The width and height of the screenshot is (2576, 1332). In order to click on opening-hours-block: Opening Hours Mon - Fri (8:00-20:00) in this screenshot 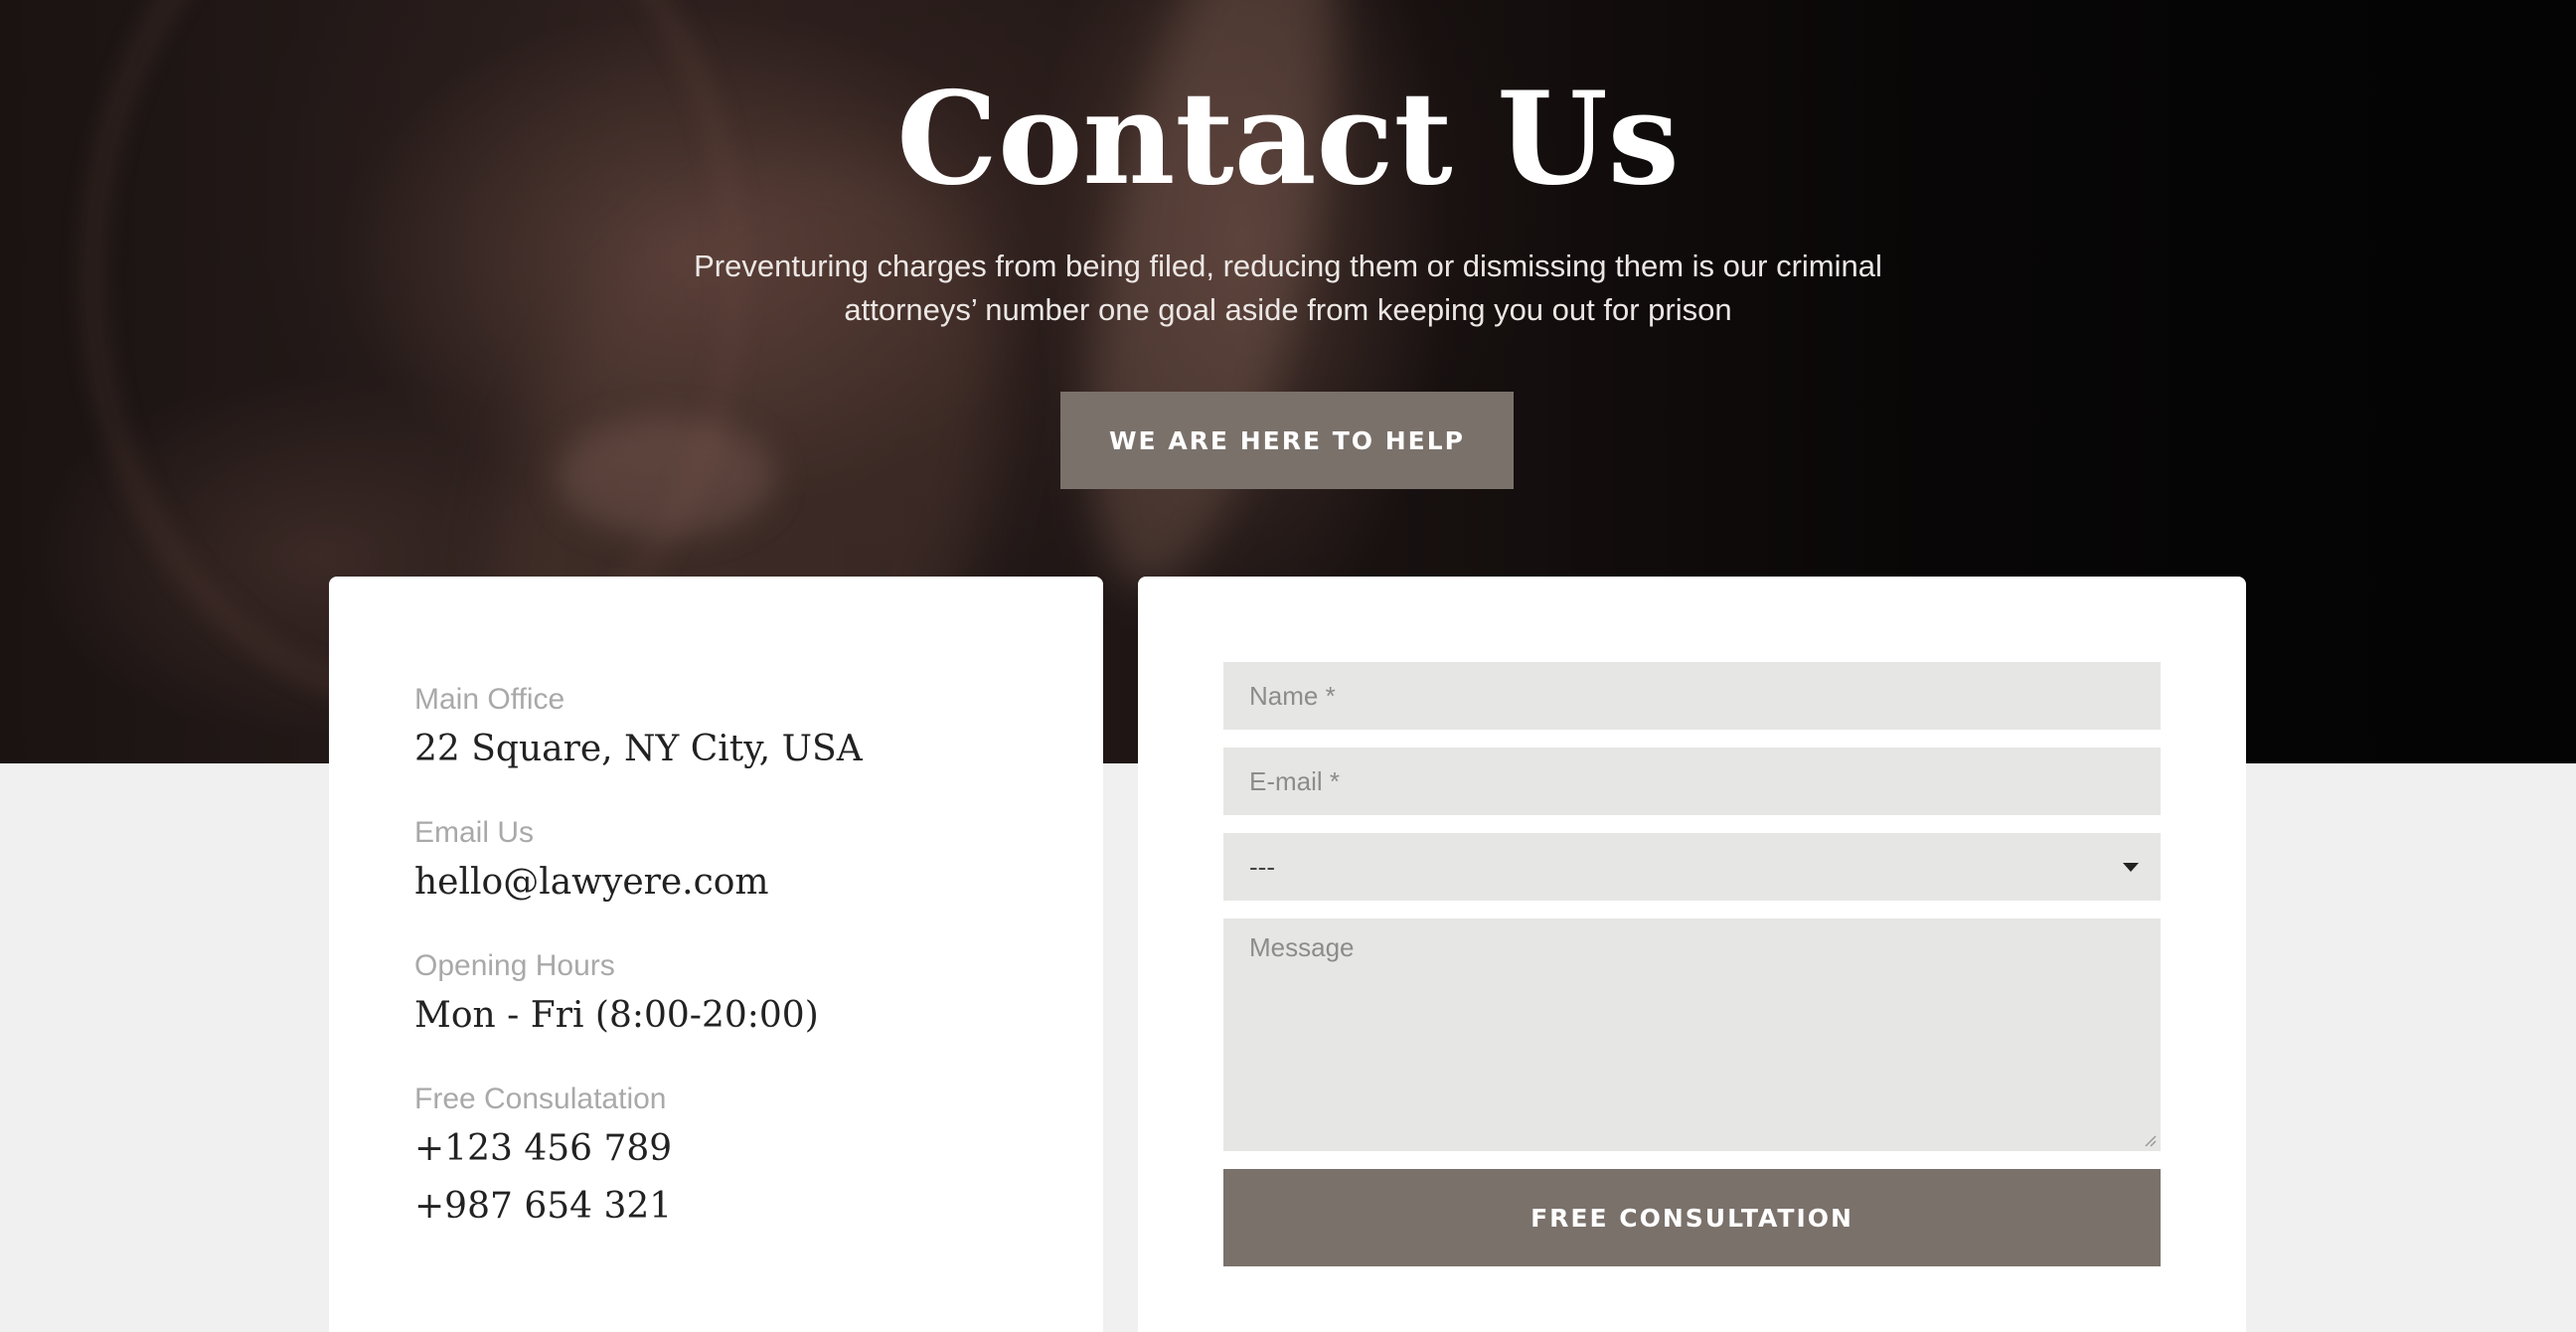, I will do `click(616, 995)`.